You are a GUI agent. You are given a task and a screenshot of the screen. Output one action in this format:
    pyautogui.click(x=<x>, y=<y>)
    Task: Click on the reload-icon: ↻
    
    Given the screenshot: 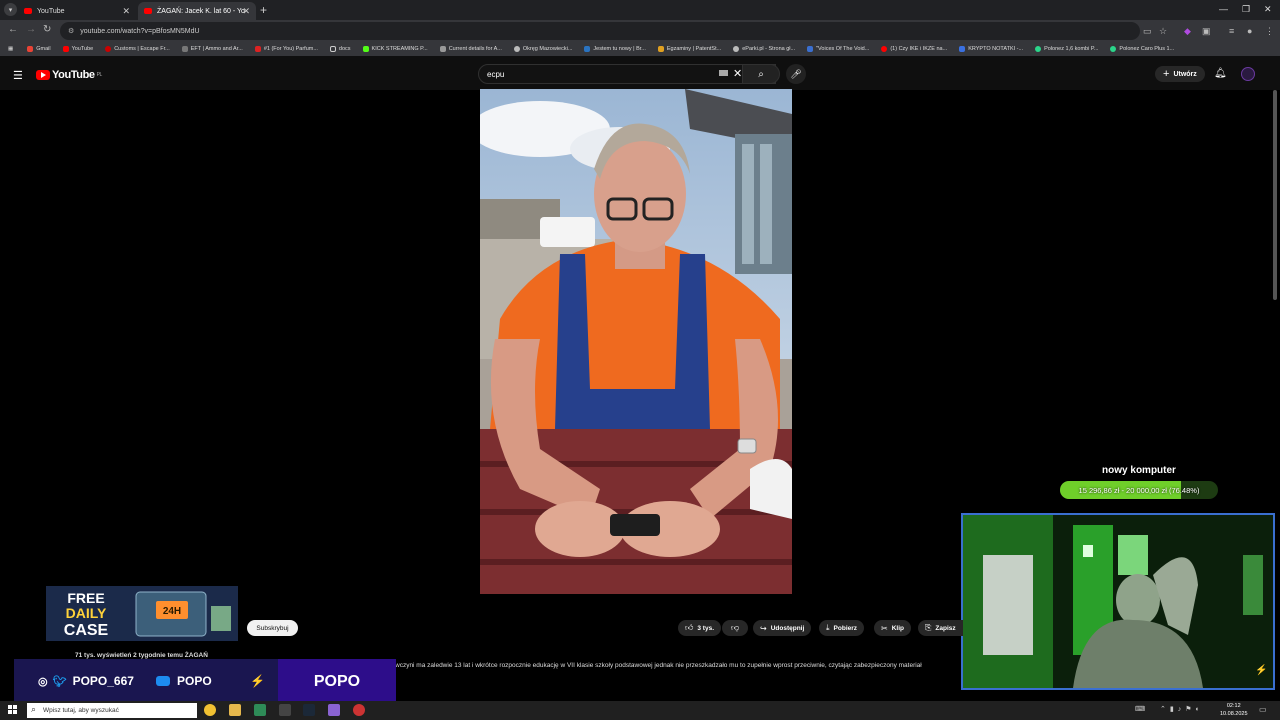 What is the action you would take?
    pyautogui.click(x=47, y=29)
    